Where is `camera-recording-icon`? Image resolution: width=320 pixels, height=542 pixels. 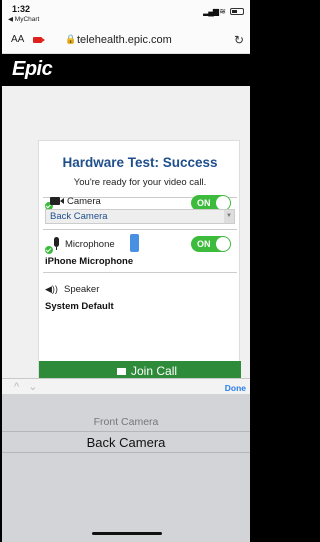 camera-recording-icon is located at coordinates (39, 40).